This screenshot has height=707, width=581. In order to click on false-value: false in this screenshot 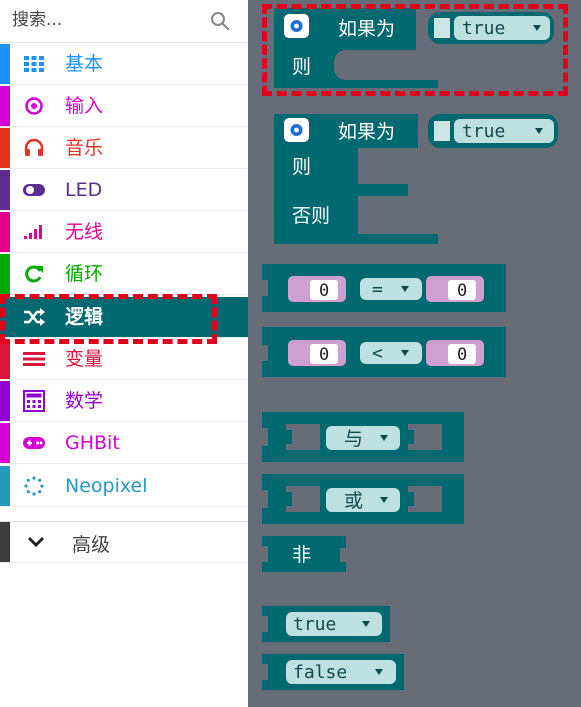, I will do `click(320, 672)`.